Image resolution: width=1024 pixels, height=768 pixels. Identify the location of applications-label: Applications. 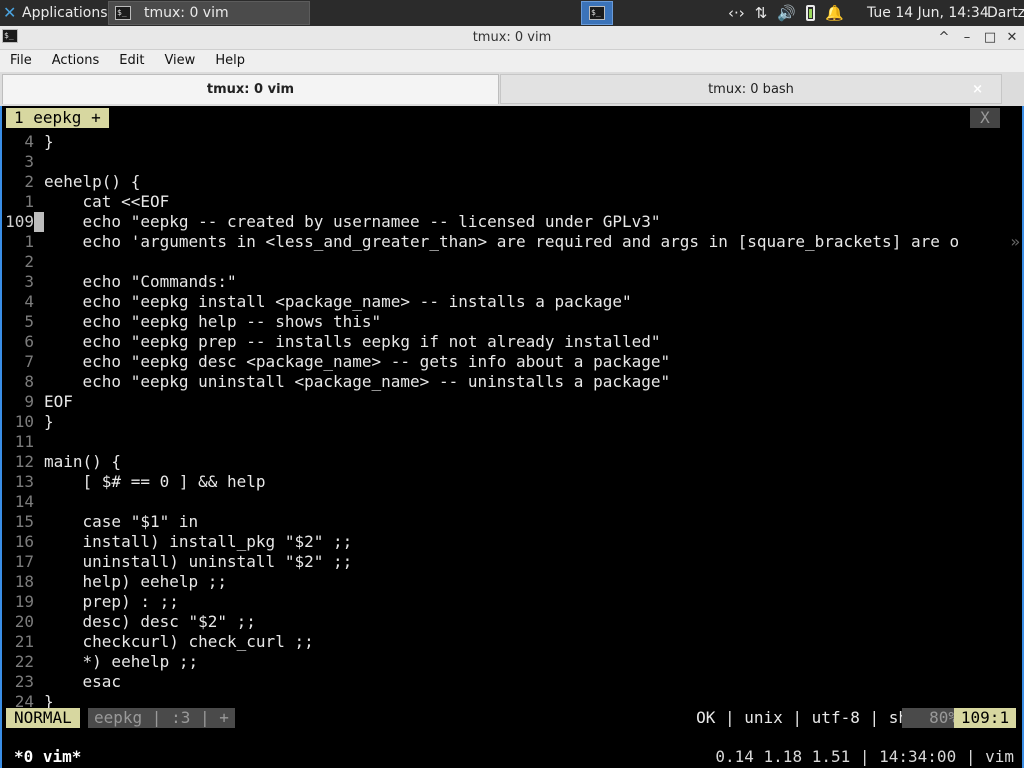
(65, 13).